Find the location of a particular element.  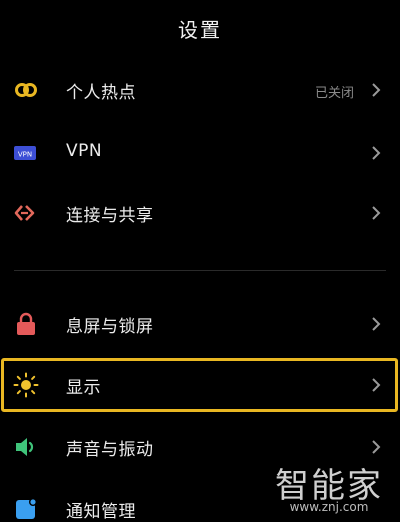

settings-item-label: 个人热点 is located at coordinates (101, 93).